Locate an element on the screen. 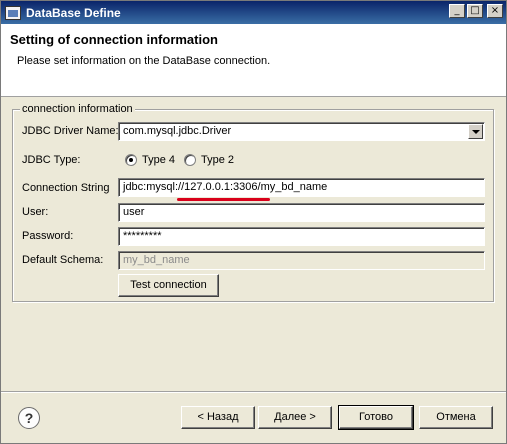 The image size is (507, 444). connection-string-input: jdbc:mysql://127.0.0.1:3306/my_bd_name is located at coordinates (301, 187).